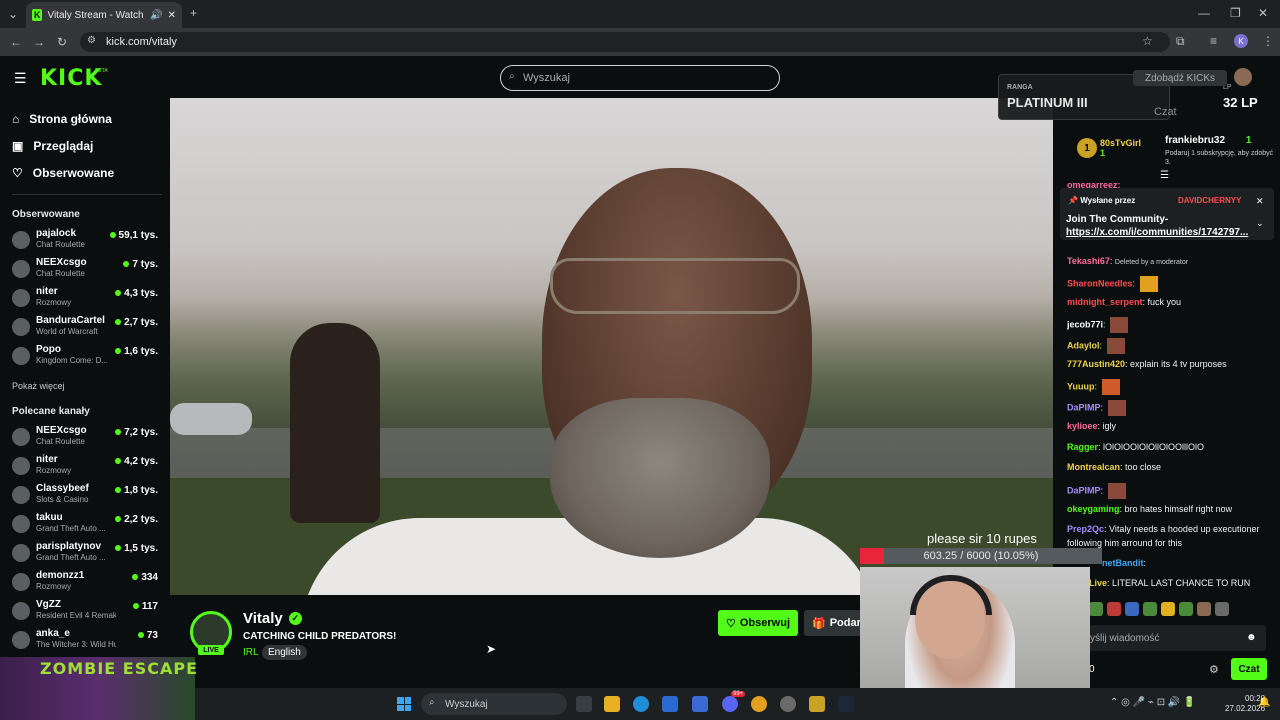 Image resolution: width=1280 pixels, height=720 pixels. What do you see at coordinates (670, 704) in the screenshot?
I see `outlook-icon` at bounding box center [670, 704].